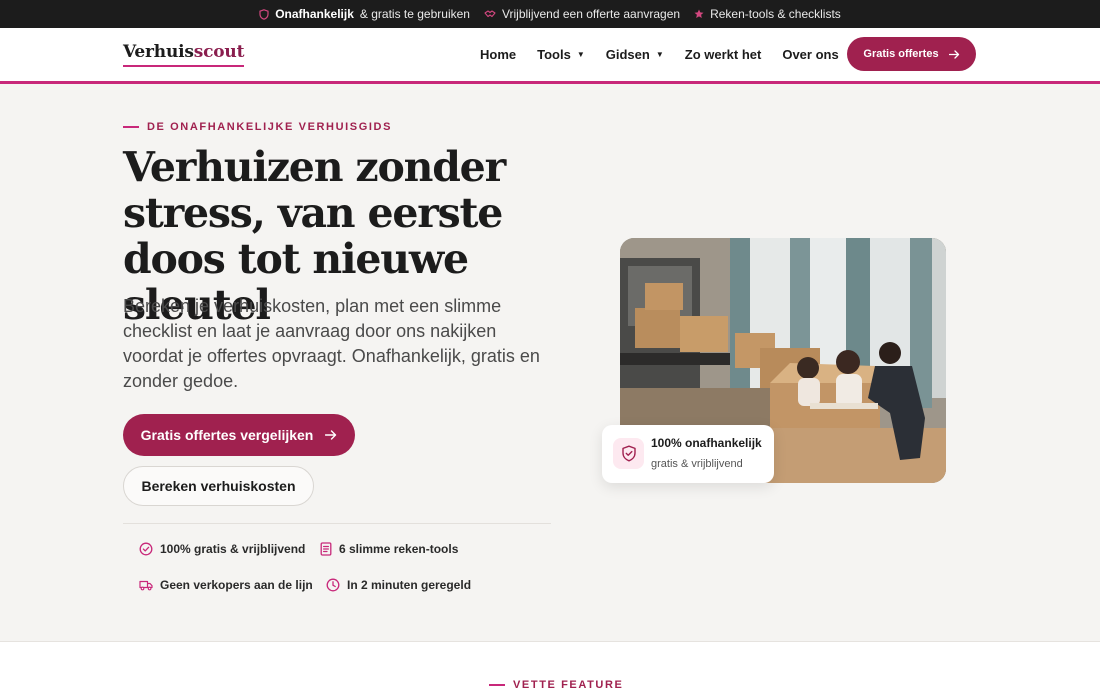 This screenshot has height=688, width=1100. I want to click on shield-icon, so click(264, 14).